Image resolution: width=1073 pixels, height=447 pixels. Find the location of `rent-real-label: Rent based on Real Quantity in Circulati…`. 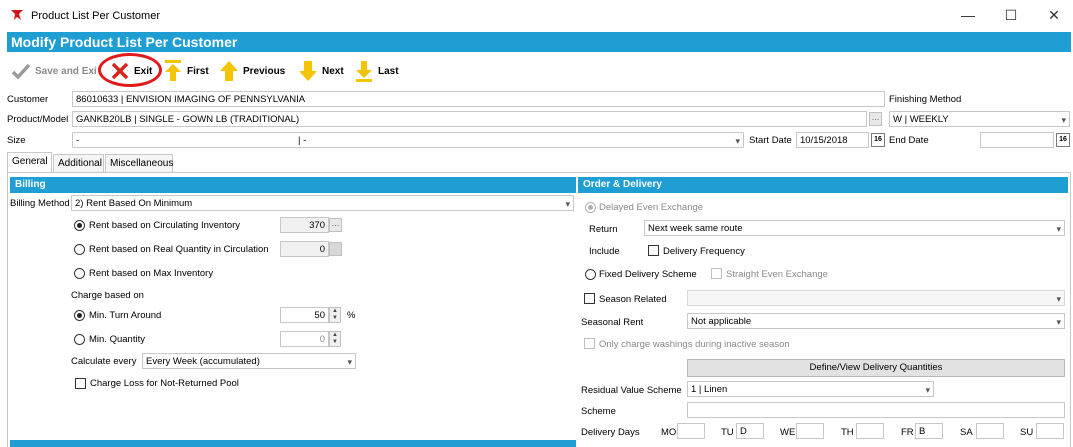

rent-real-label: Rent based on Real Quantity in Circulati… is located at coordinates (179, 249).